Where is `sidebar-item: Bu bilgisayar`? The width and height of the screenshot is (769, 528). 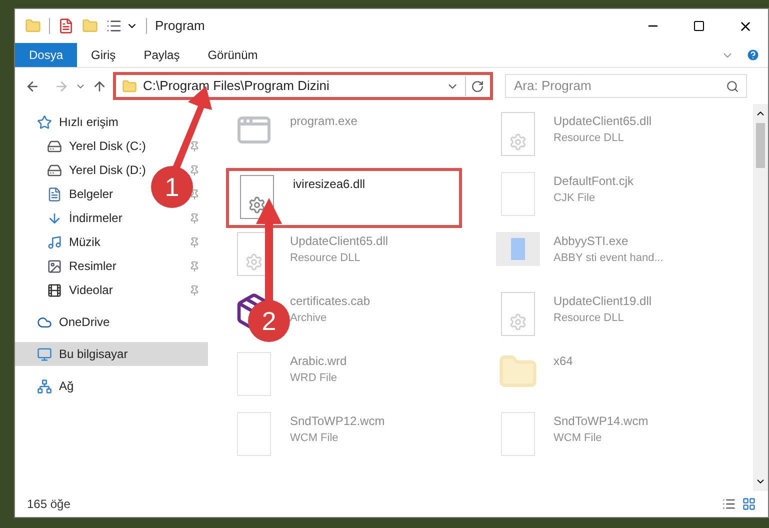 sidebar-item: Bu bilgisayar is located at coordinates (111, 354).